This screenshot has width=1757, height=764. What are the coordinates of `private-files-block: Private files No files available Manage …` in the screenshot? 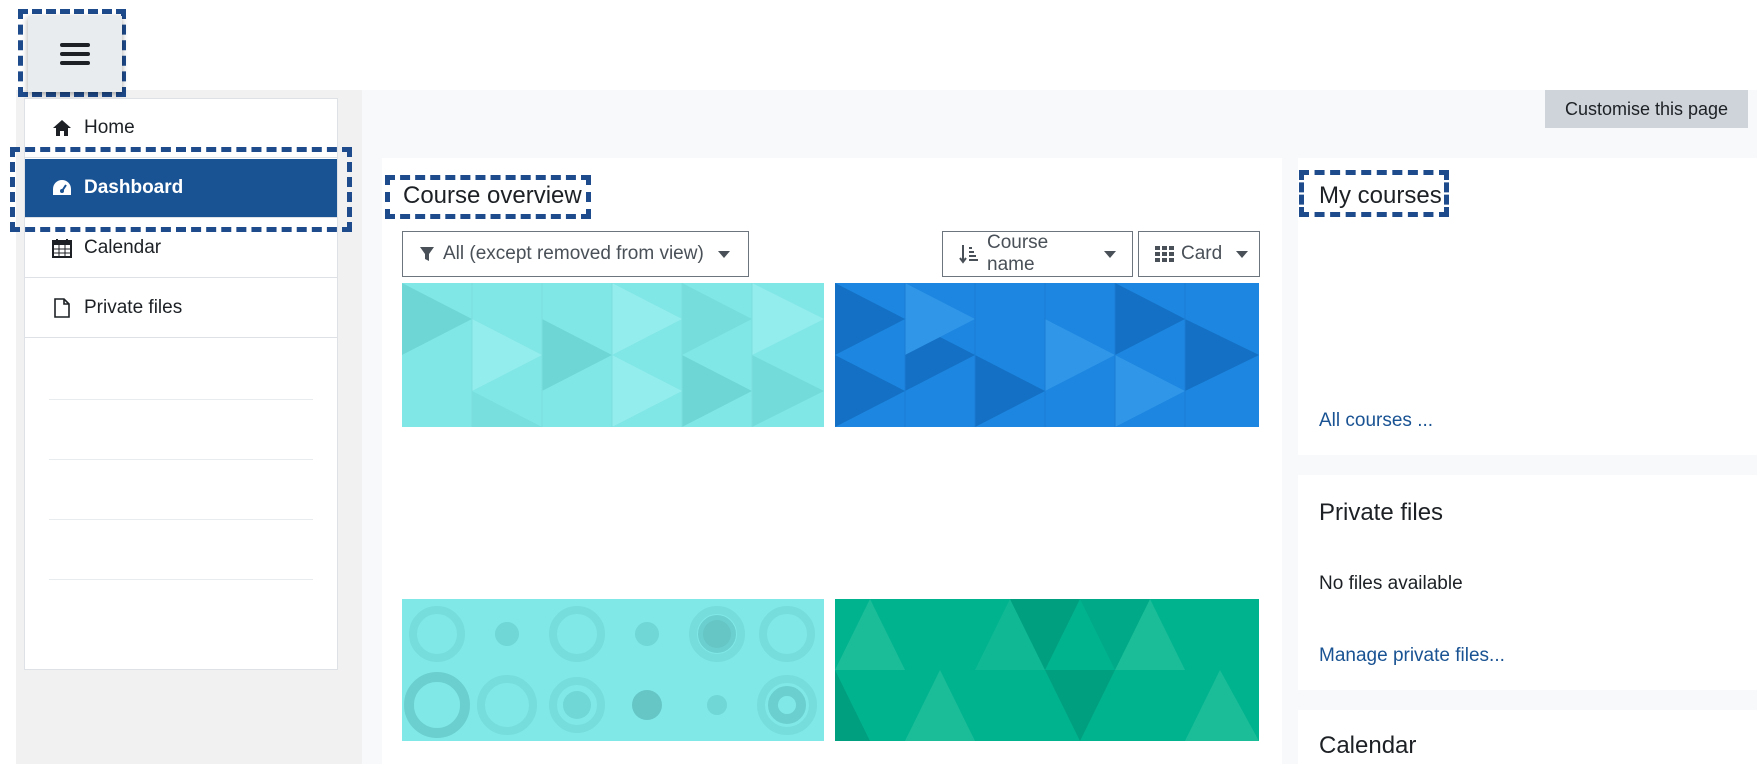 It's located at (1527, 582).